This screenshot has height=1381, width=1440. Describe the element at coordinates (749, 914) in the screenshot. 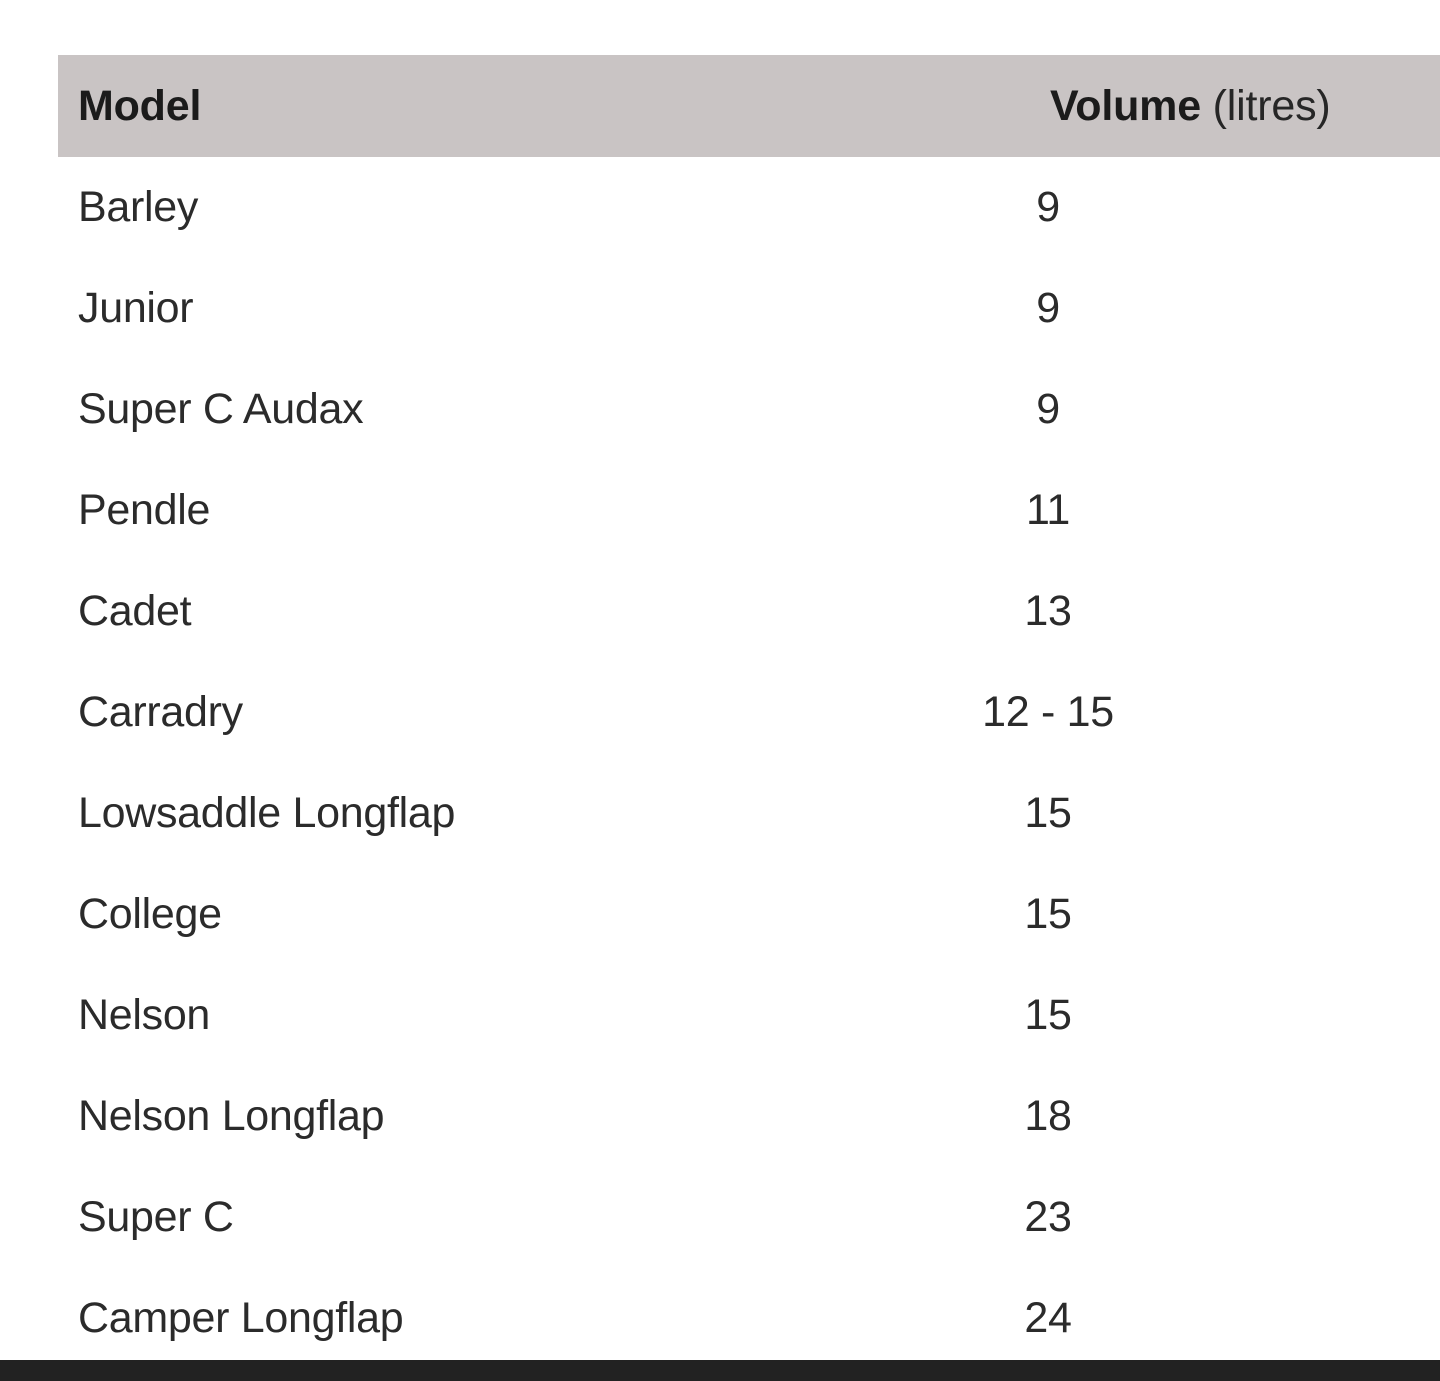

I see `table-row: College 15` at that location.